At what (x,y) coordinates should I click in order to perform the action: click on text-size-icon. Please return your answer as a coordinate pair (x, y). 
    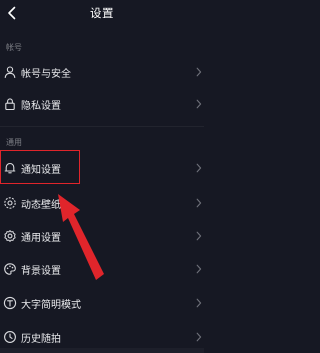
    Looking at the image, I should click on (10, 303).